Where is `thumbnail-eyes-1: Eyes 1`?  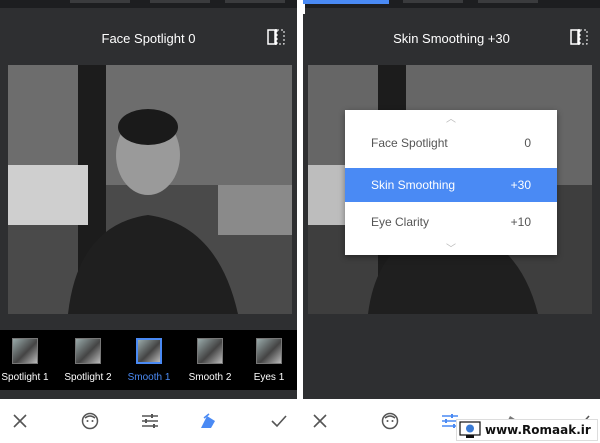 thumbnail-eyes-1: Eyes 1 is located at coordinates (268, 360).